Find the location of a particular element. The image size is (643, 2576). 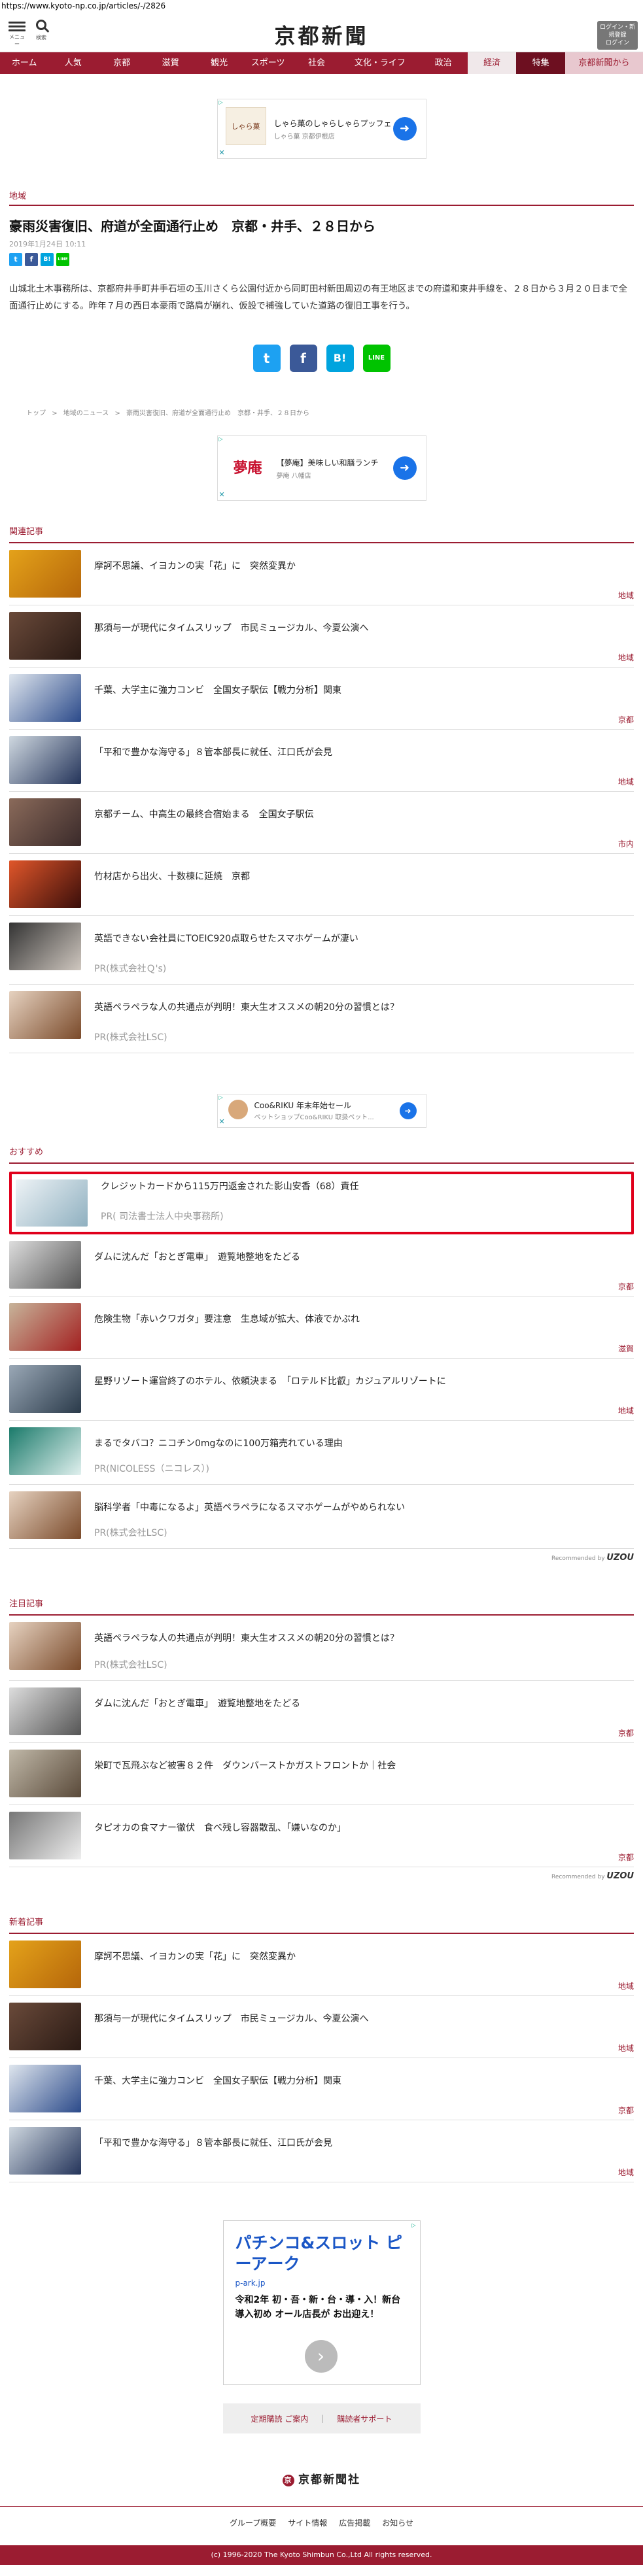

nav-culture: 文化・ライフ is located at coordinates (380, 63).